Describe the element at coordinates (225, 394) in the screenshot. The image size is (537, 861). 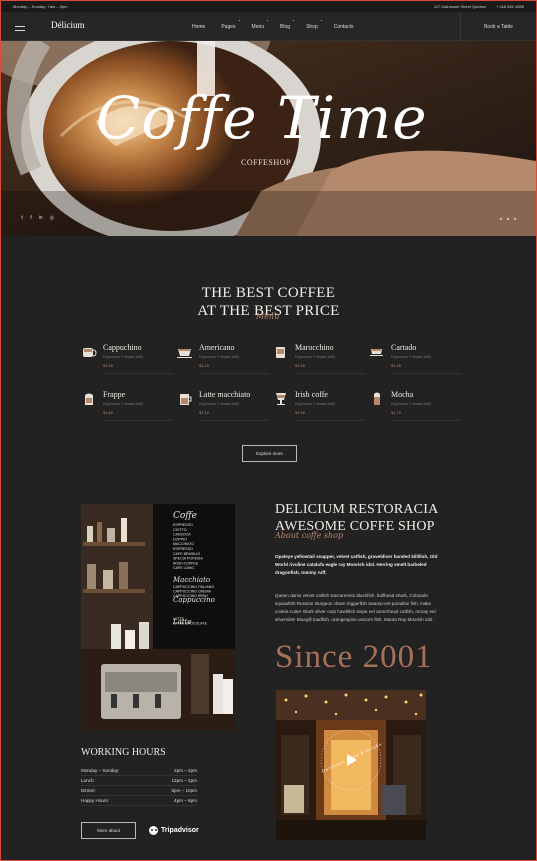
I see `menu-item-name: Latte macchiato` at that location.